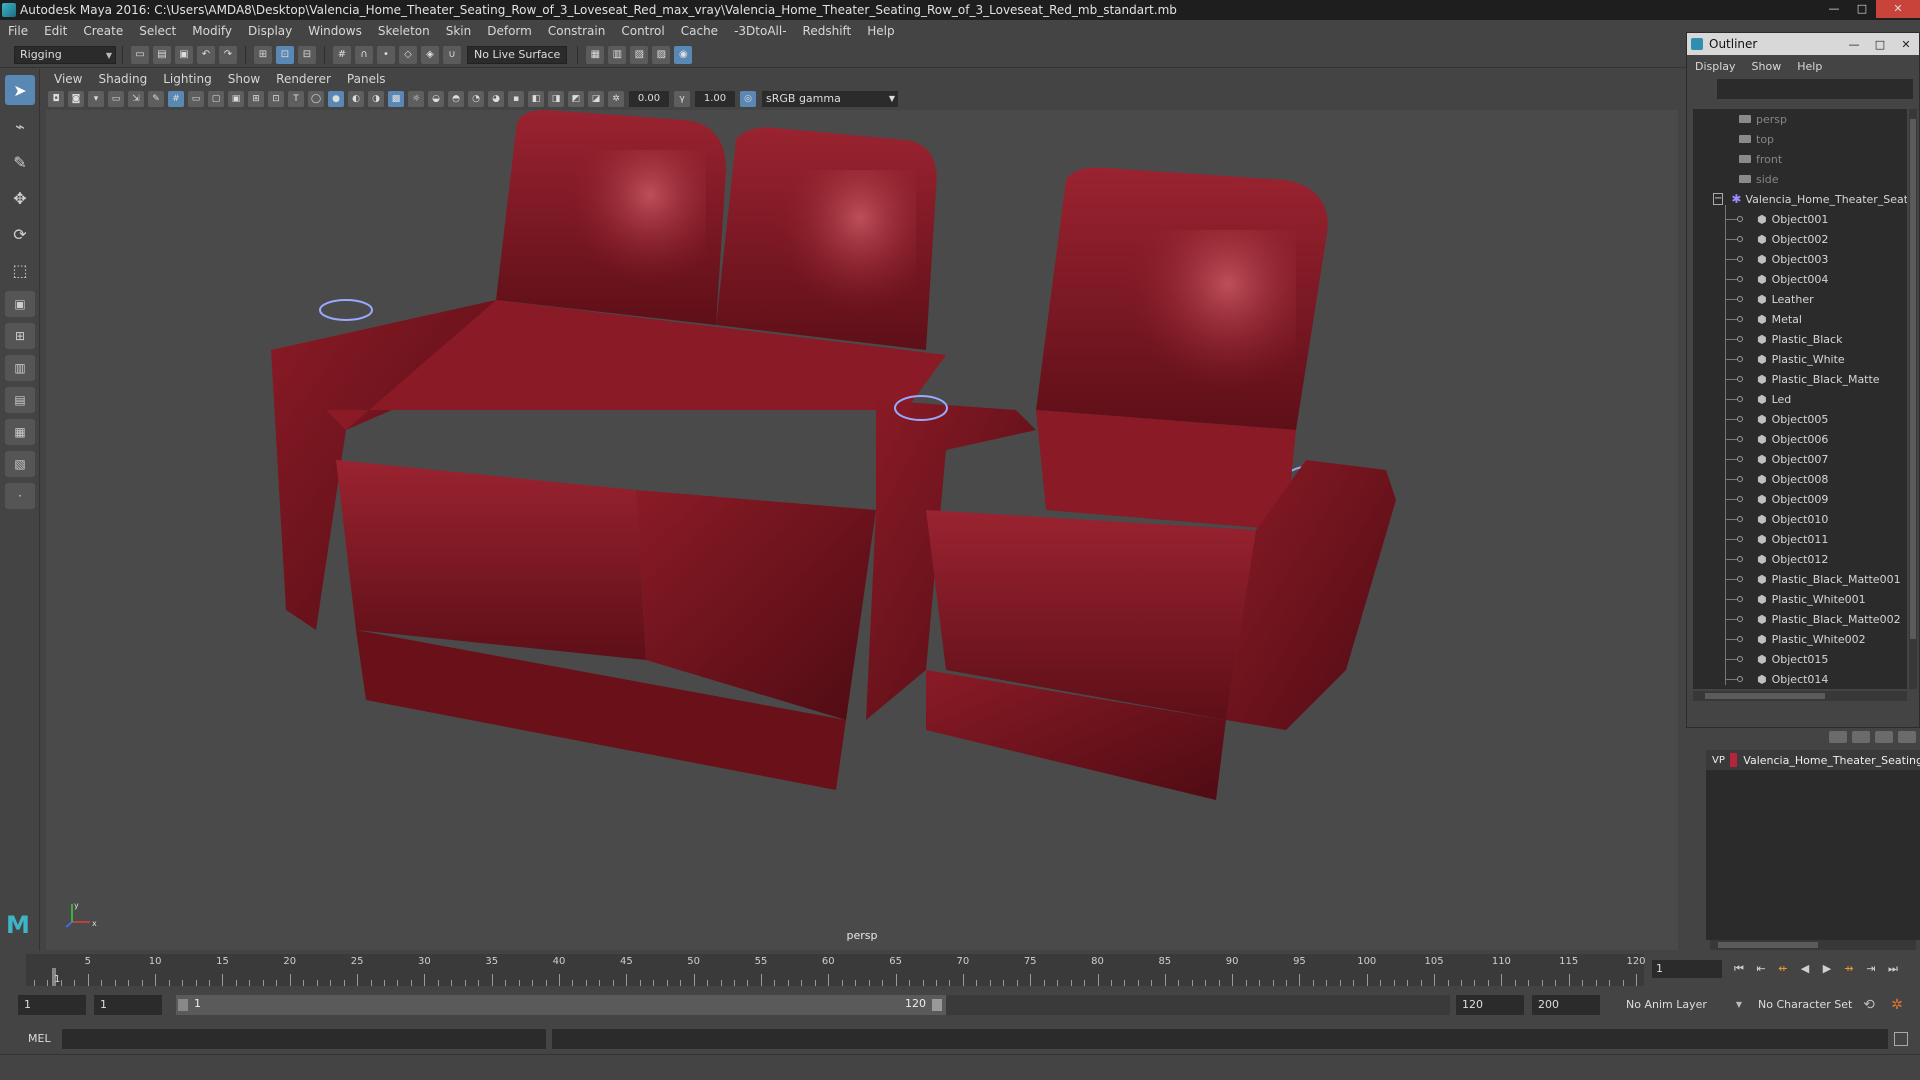 The width and height of the screenshot is (1920, 1080). I want to click on 2d-pan-zoom-icon: ⇲, so click(136, 99).